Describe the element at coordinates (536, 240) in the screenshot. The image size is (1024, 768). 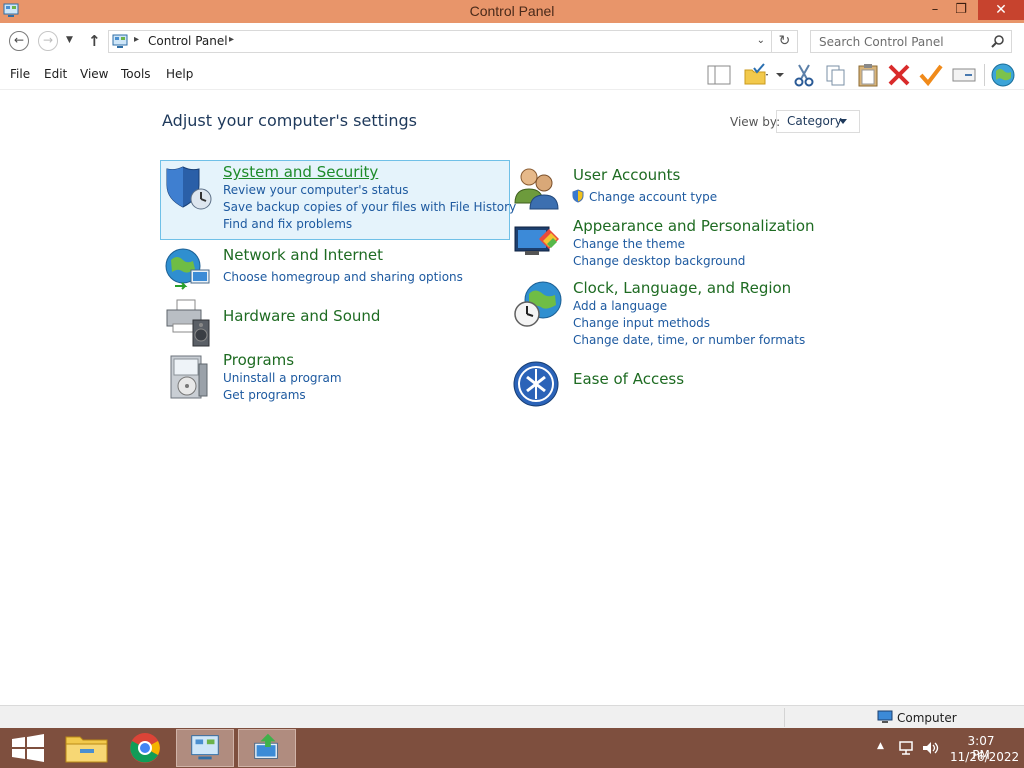
I see `monitor-palette-icon` at that location.